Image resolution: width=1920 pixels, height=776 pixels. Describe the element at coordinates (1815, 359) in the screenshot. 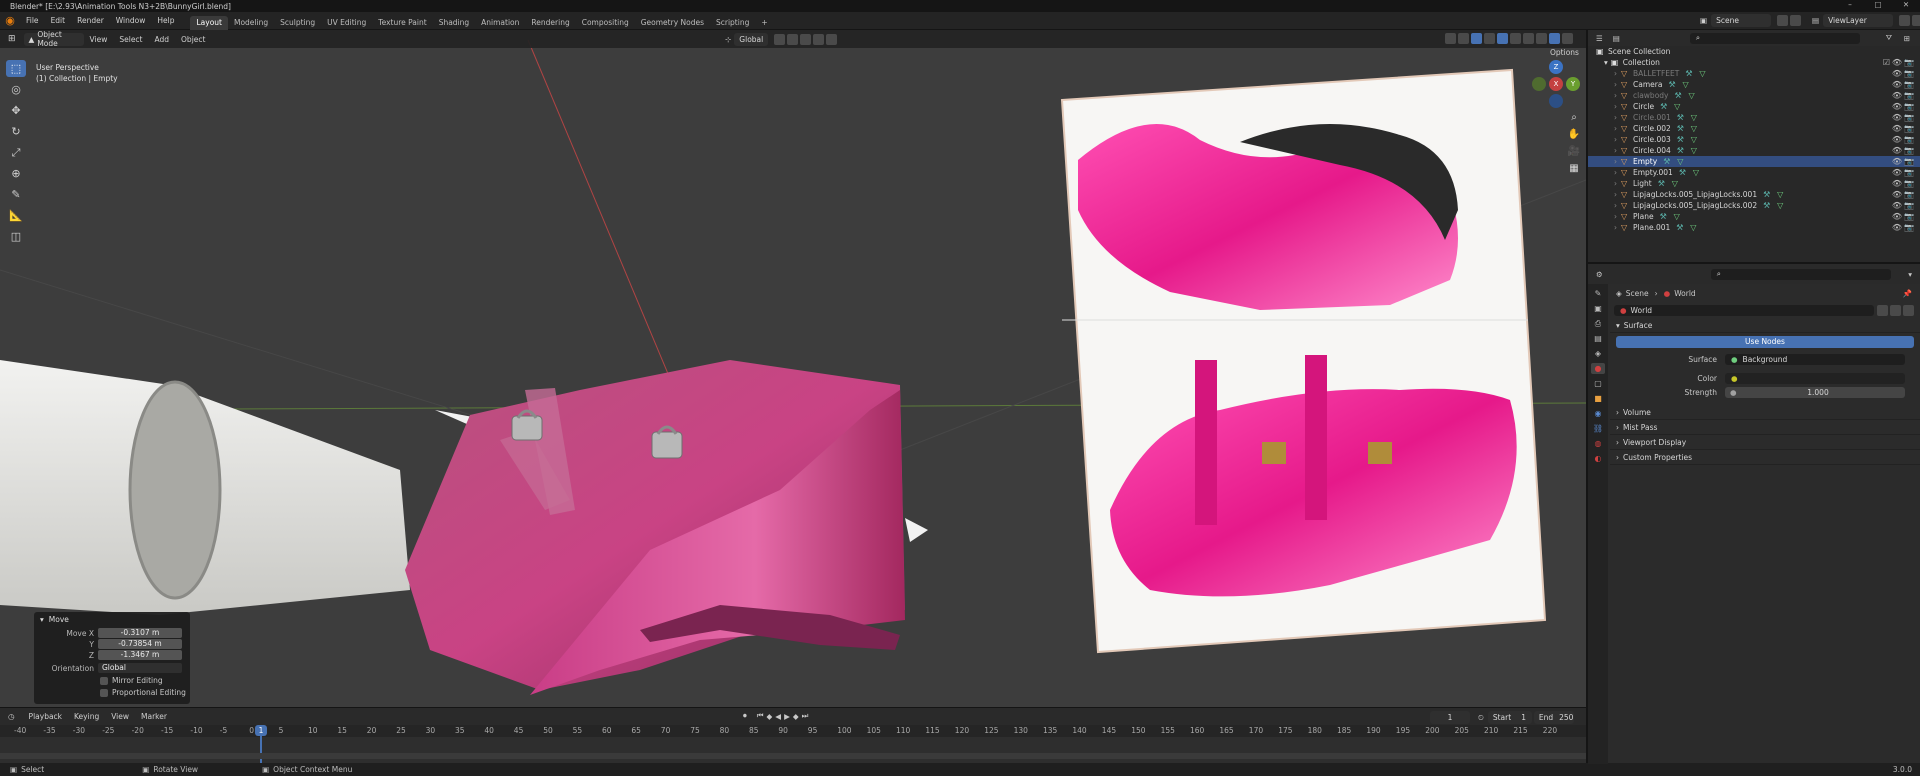

I see `surface-shader-field: ● Background` at that location.